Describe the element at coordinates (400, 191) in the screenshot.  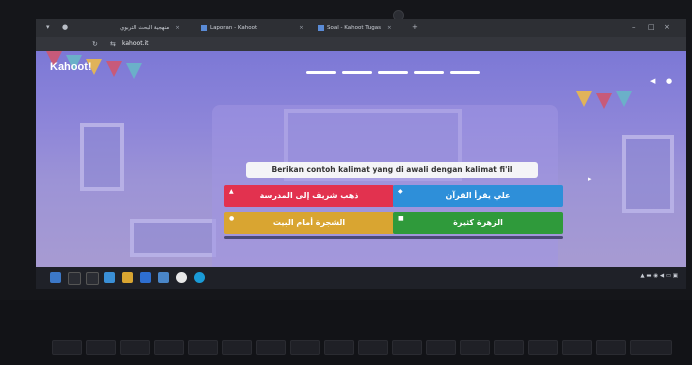
I see `diamond-icon: ◆` at that location.